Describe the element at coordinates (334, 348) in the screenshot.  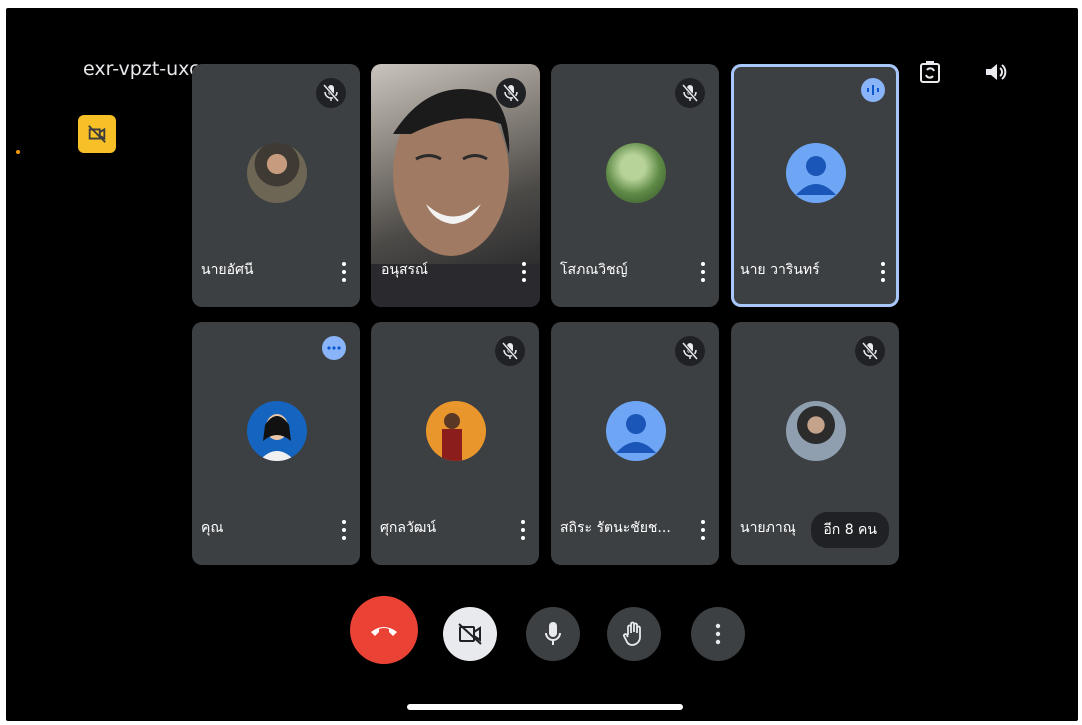
I see `more-horiz-icon` at that location.